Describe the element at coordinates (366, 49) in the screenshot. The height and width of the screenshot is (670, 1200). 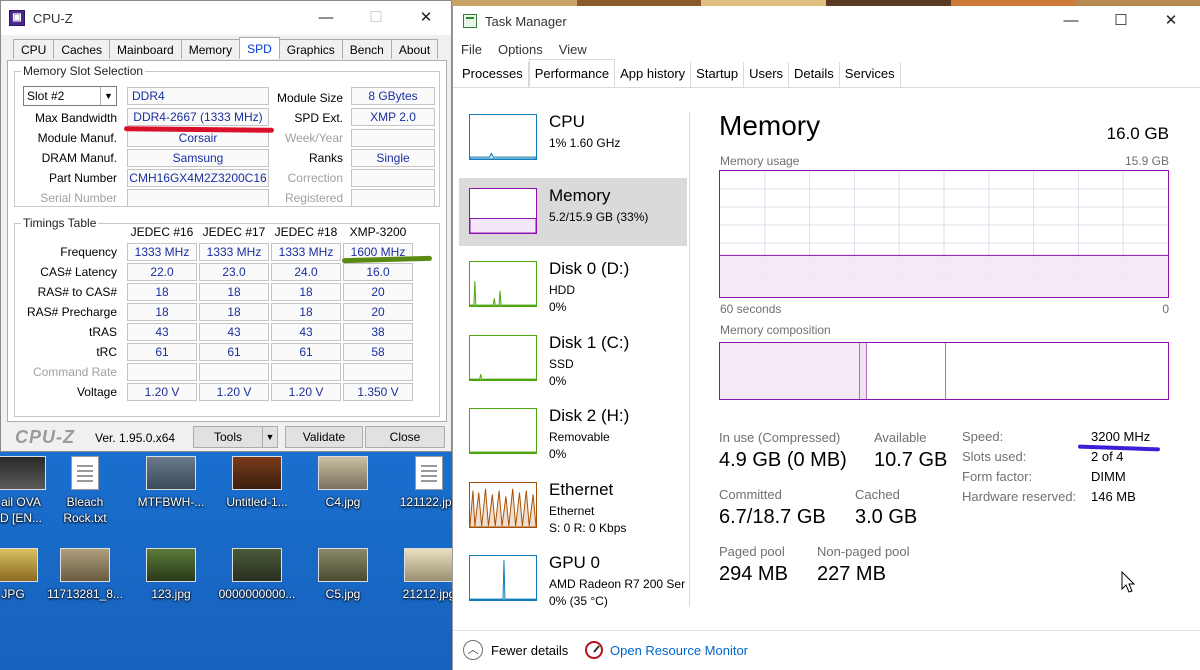
I see `tab-bench: Bench` at that location.